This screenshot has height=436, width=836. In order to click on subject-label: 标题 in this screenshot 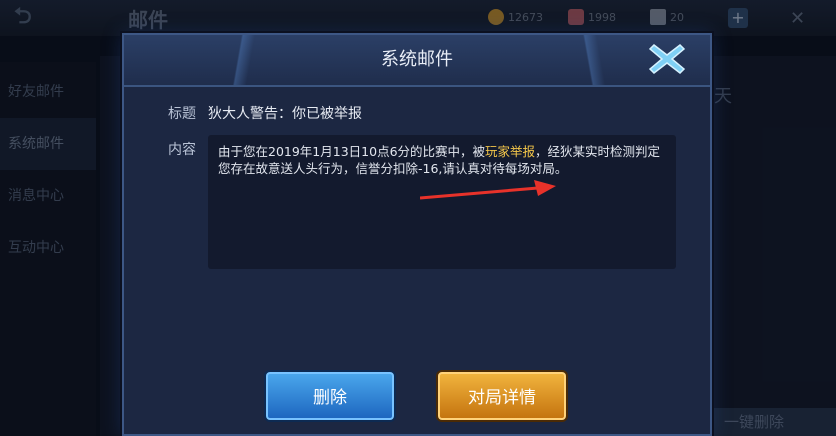, I will do `click(182, 114)`.